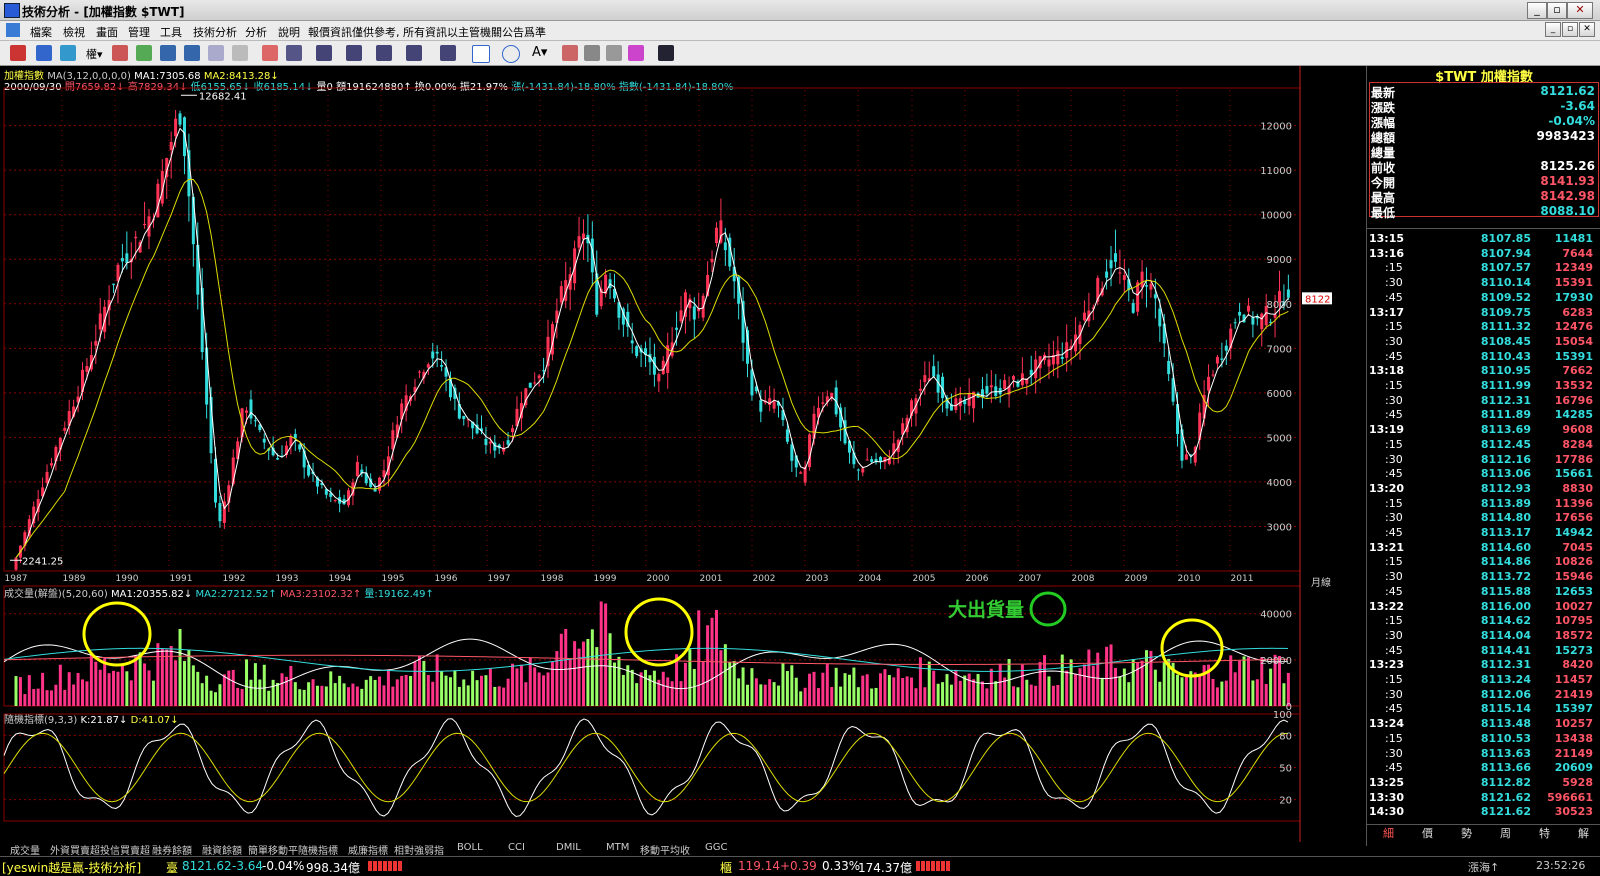 Image resolution: width=1600 pixels, height=876 pixels. Describe the element at coordinates (448, 53) in the screenshot. I see `channel-tool-icon` at that location.